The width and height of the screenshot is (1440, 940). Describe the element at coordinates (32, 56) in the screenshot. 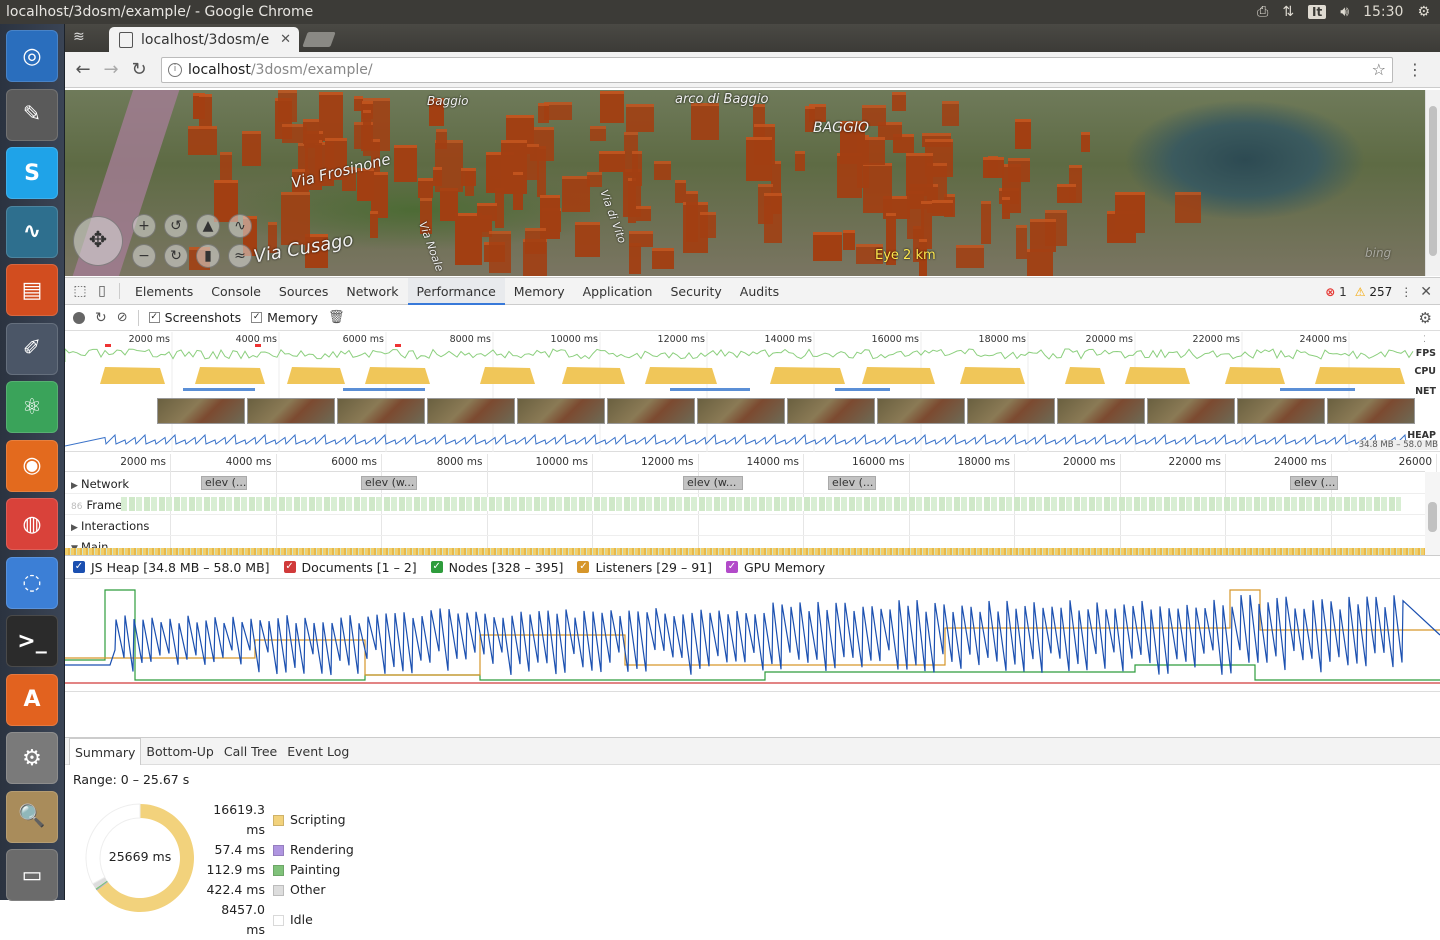

I see `launcher-ubuntu-dash-icon: ◎` at that location.